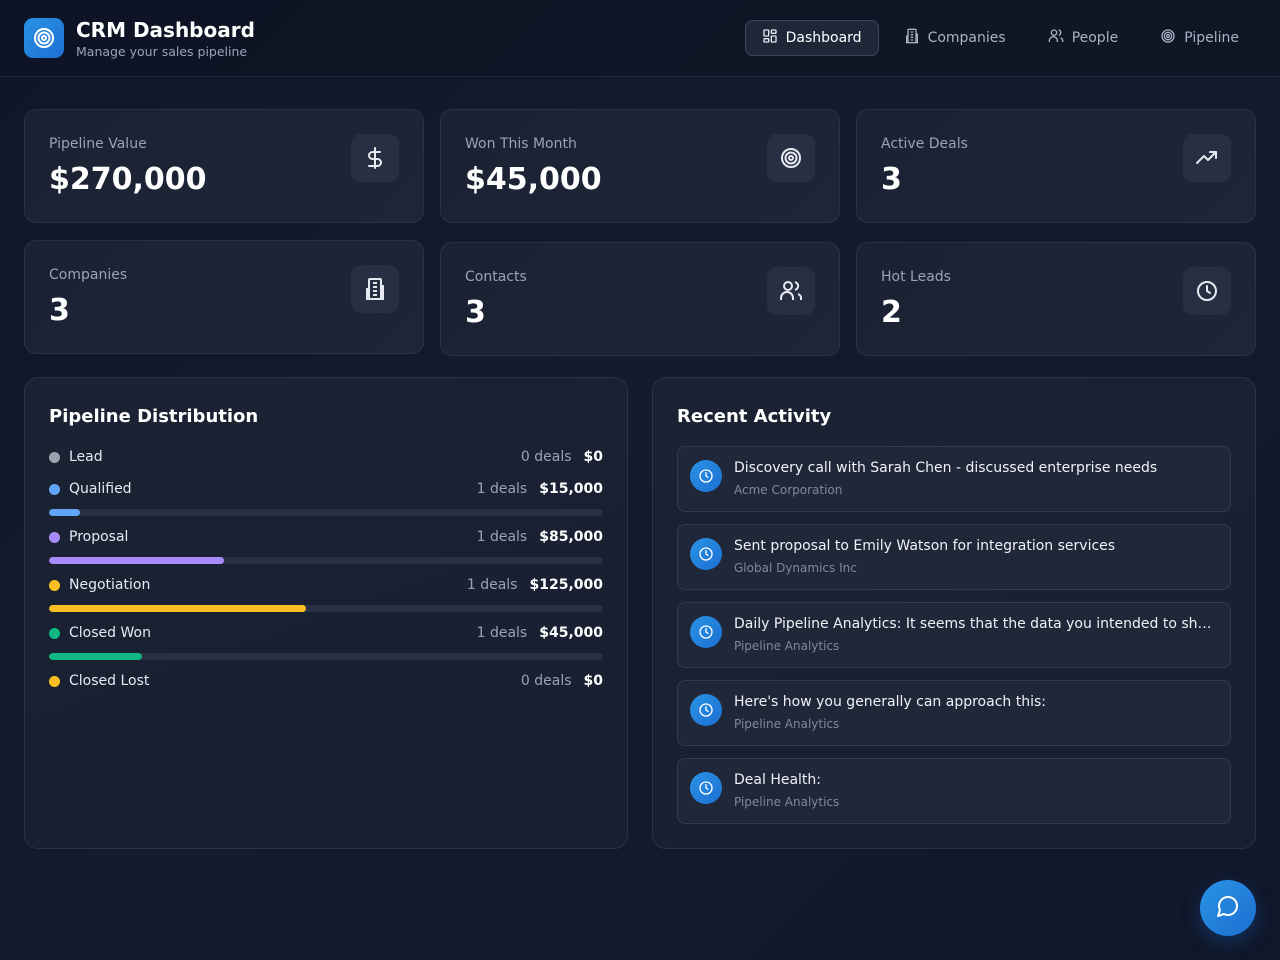  What do you see at coordinates (916, 277) in the screenshot?
I see `stat-label: Hot Leads` at bounding box center [916, 277].